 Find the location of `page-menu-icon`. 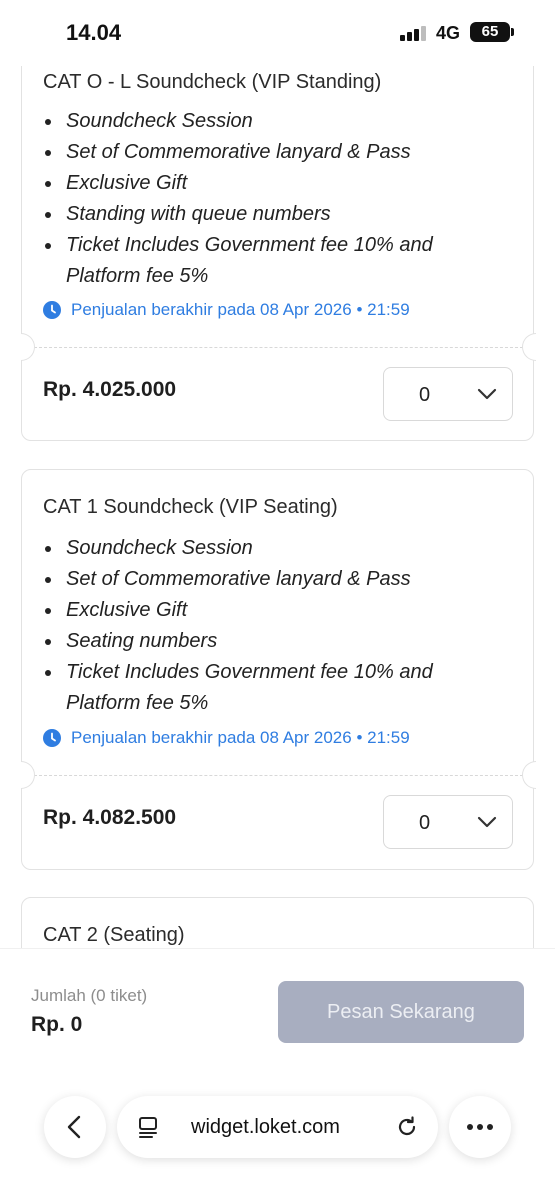

page-menu-icon is located at coordinates (148, 1127).